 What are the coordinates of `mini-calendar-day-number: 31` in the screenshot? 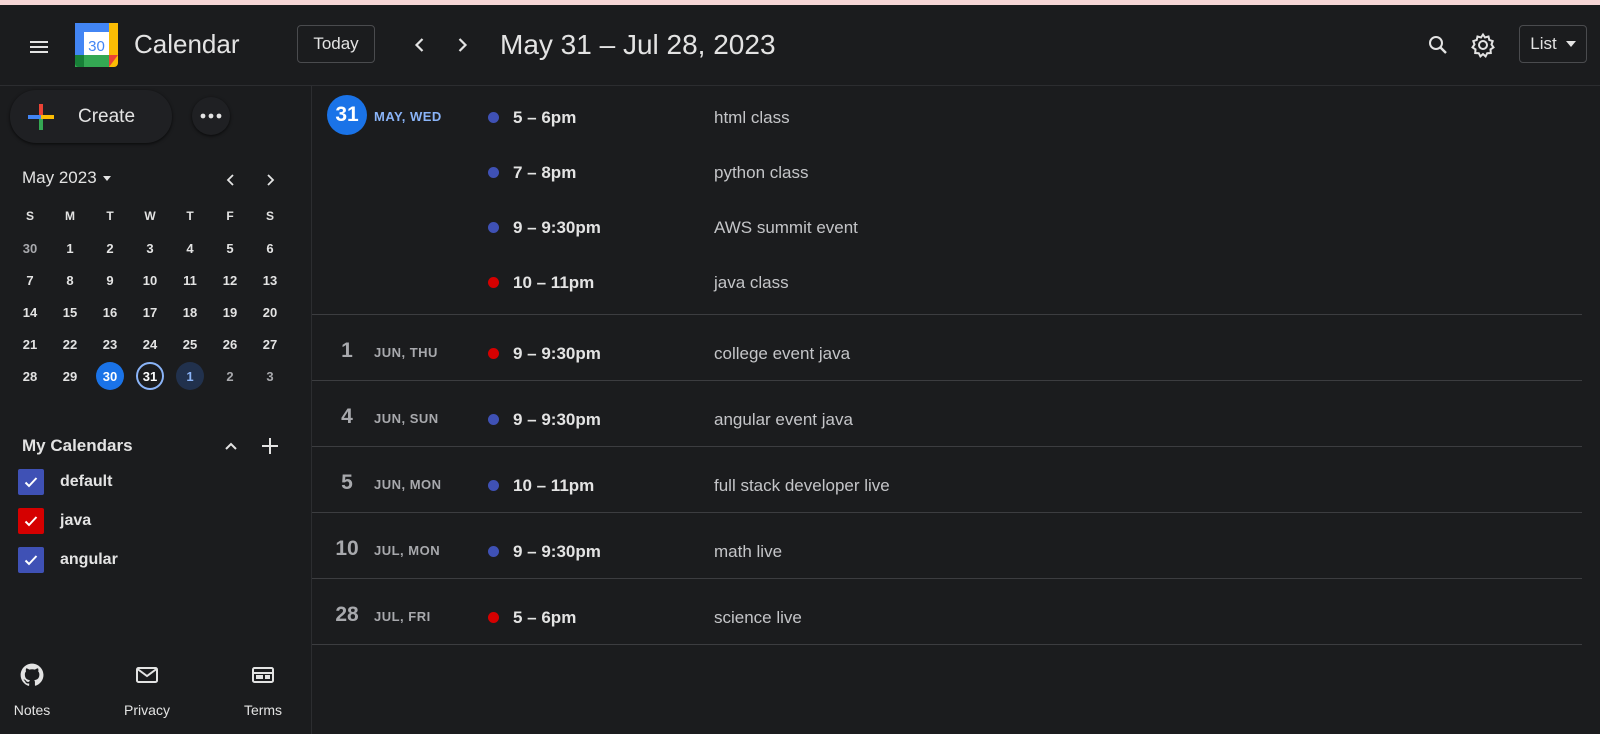 It's located at (150, 376).